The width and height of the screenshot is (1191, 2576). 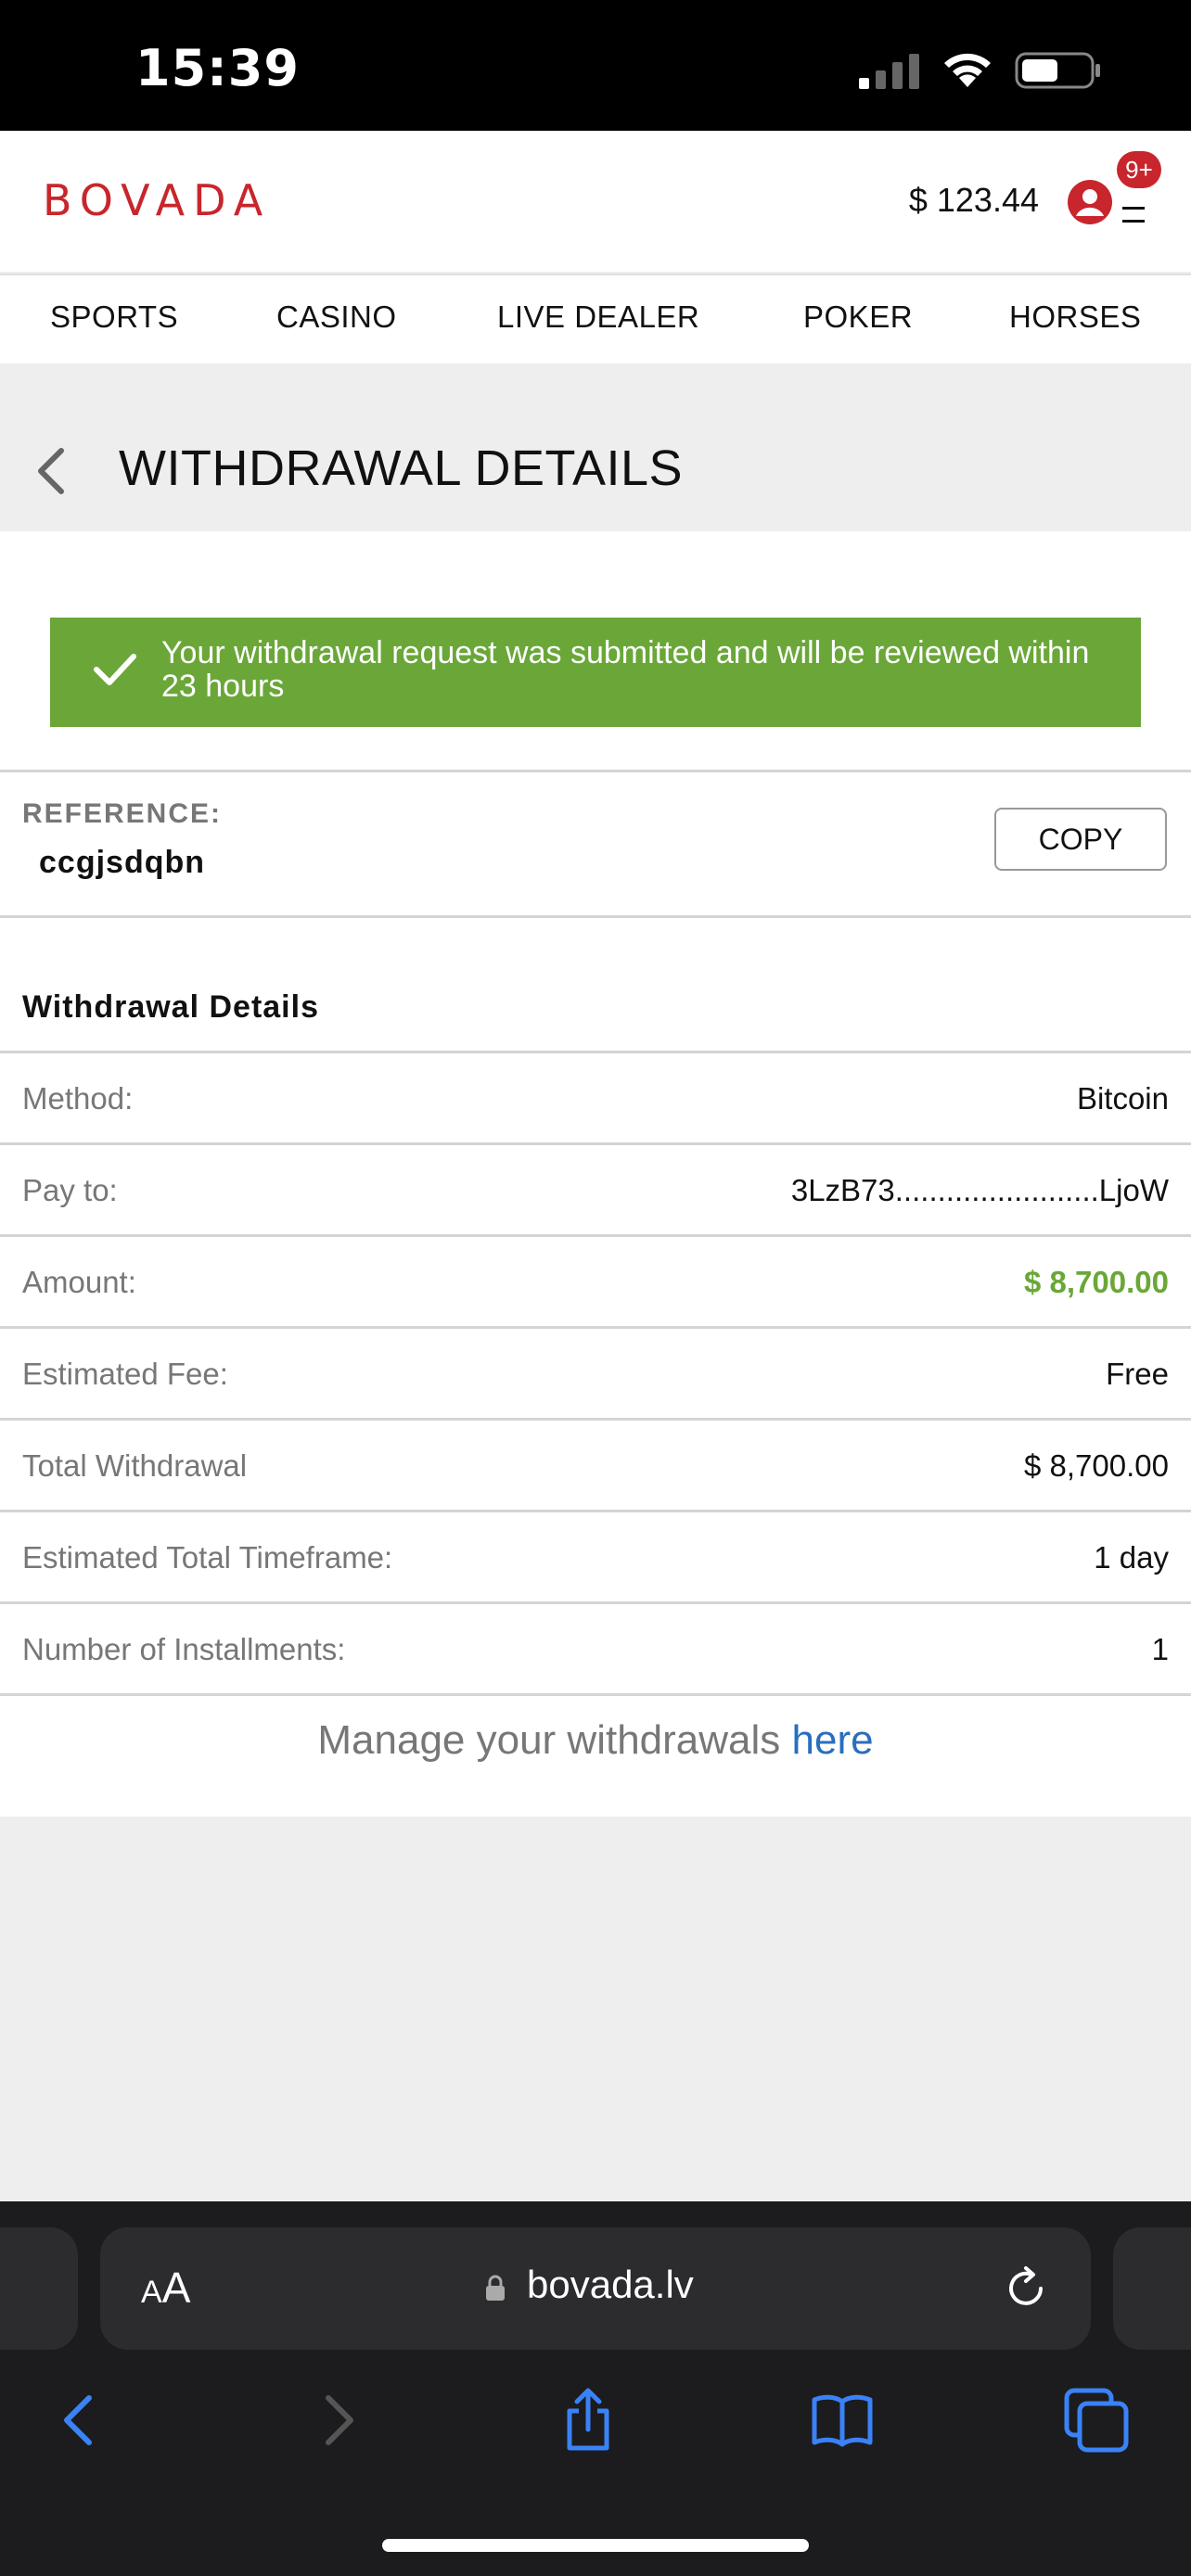 I want to click on detail-label: Total Withdrawal, so click(x=135, y=1465).